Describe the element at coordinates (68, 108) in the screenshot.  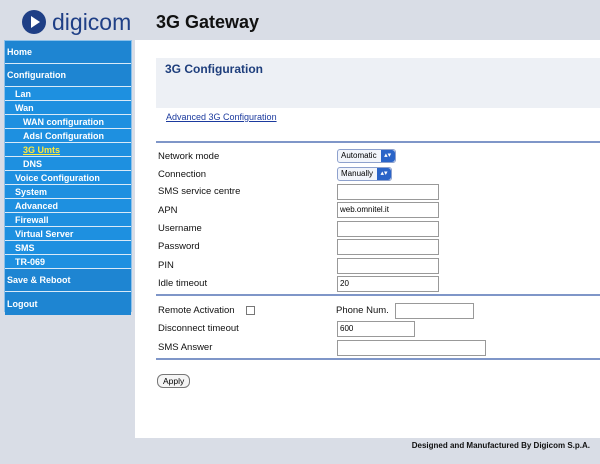
I see `sidebar-item-wan: Wan` at that location.